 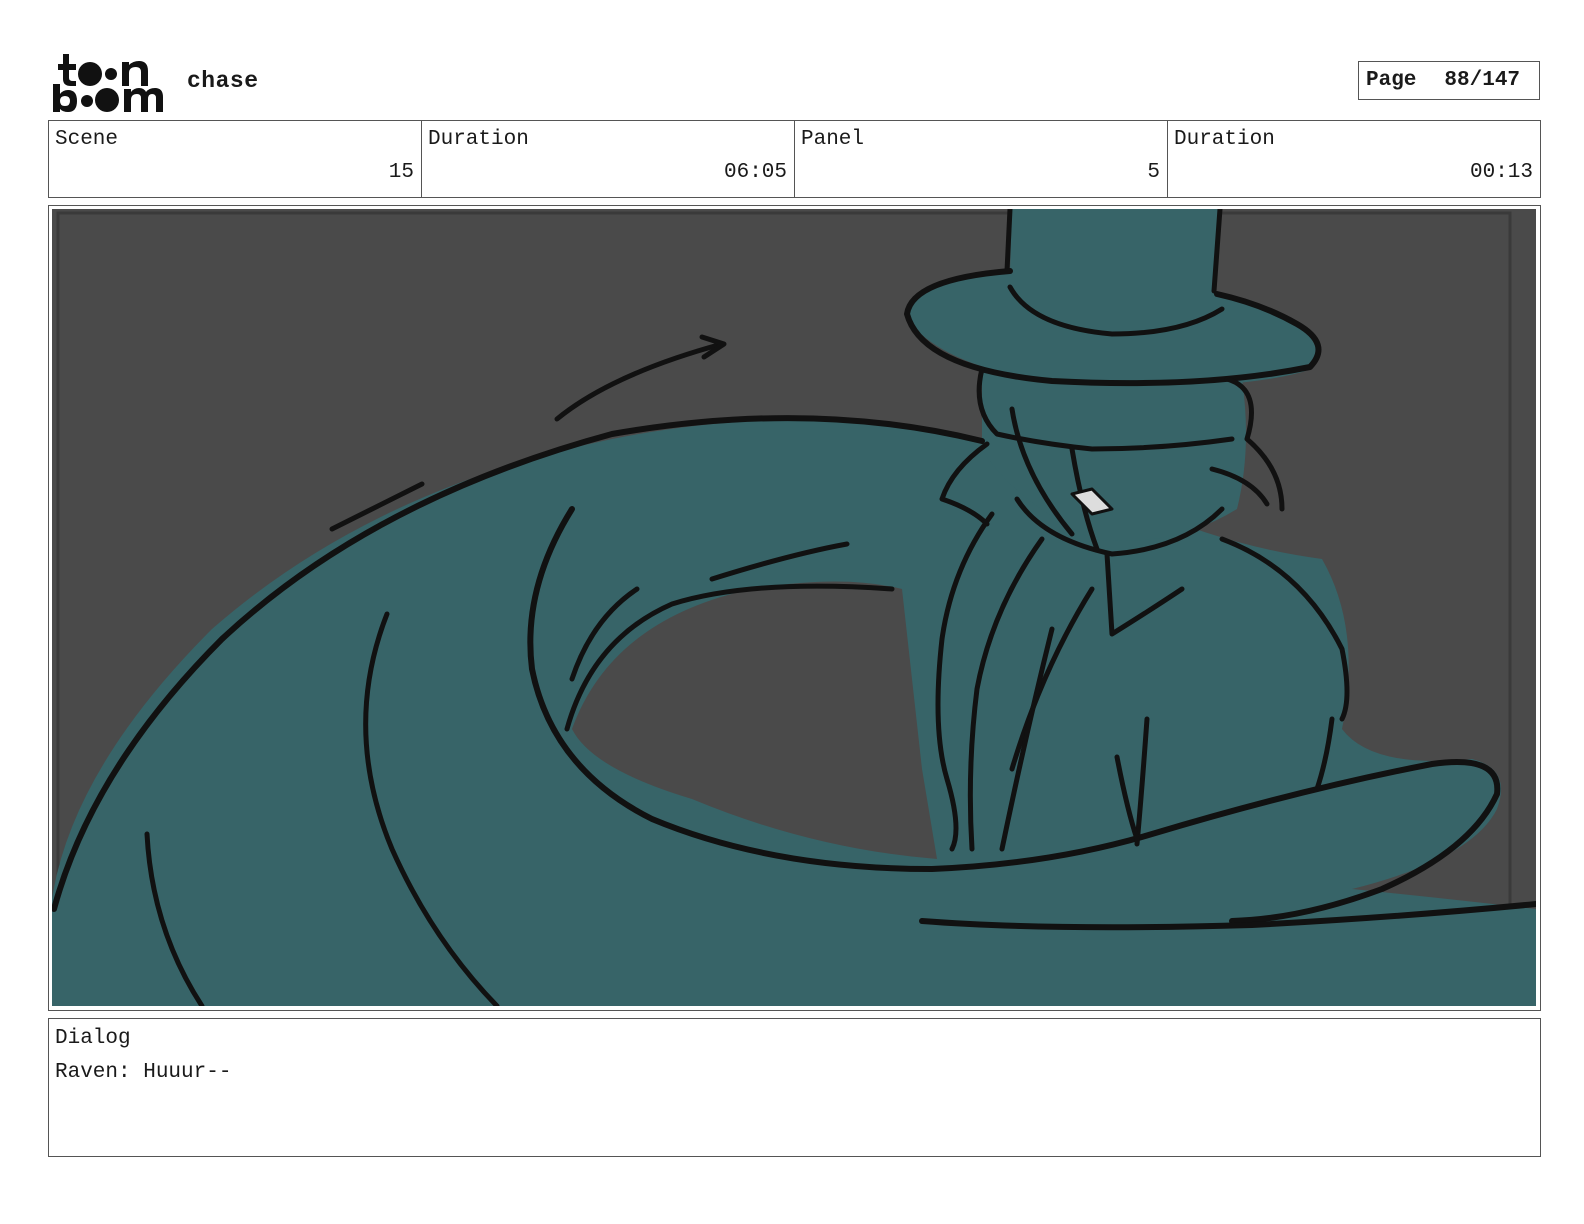 What do you see at coordinates (1354, 159) in the screenshot?
I see `panel-duration-cell: Duration 00:13` at bounding box center [1354, 159].